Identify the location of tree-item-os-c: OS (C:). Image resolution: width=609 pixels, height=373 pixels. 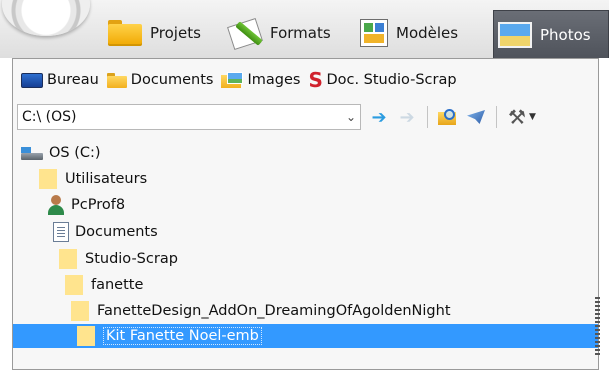
(61, 153).